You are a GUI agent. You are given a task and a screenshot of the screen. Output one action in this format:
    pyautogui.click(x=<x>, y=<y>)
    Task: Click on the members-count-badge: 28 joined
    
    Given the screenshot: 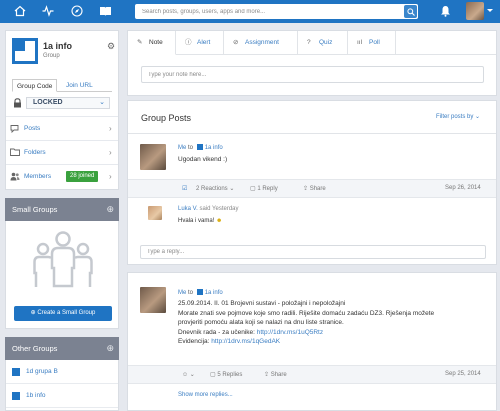 What is the action you would take?
    pyautogui.click(x=82, y=176)
    